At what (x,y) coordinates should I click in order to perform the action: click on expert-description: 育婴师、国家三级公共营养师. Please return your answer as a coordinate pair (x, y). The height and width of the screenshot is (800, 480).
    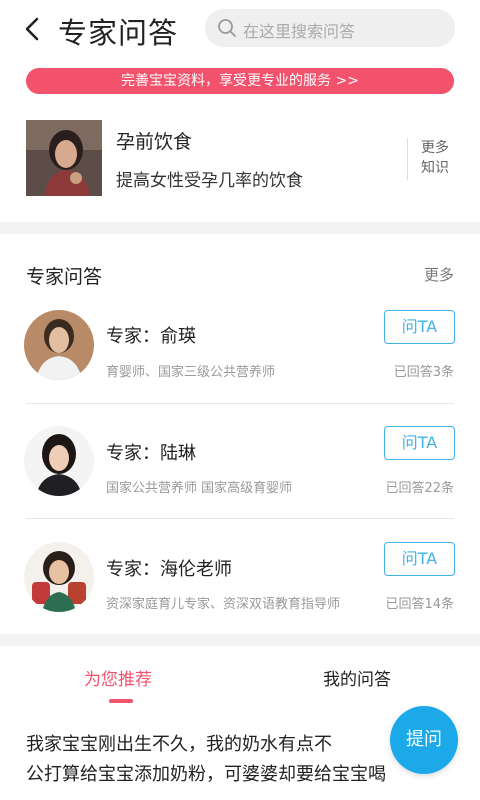
    Looking at the image, I should click on (191, 372).